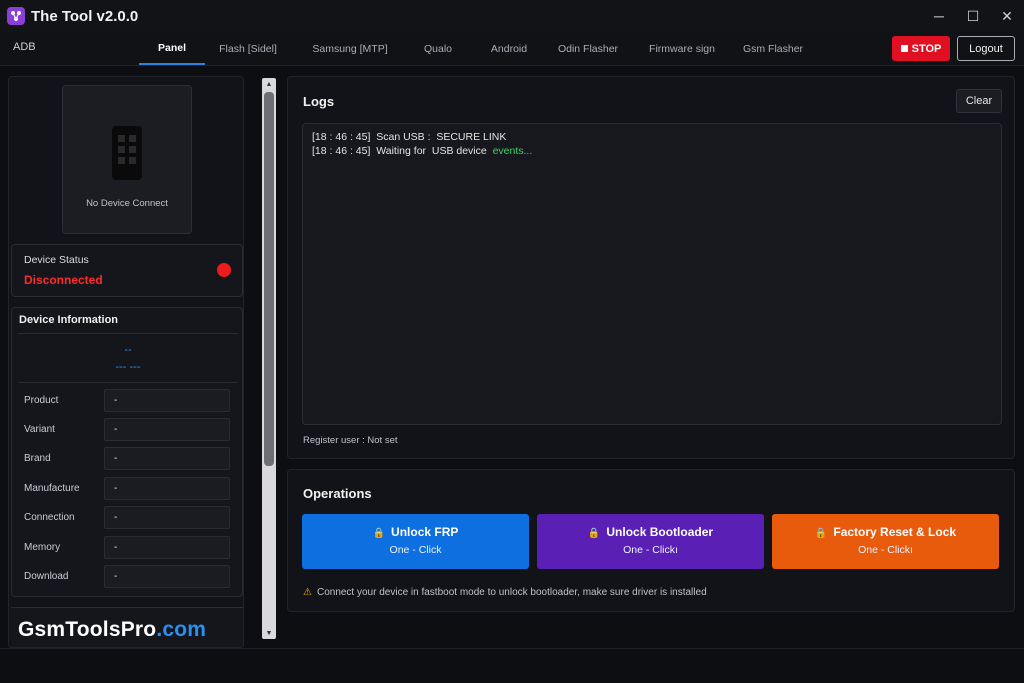 The height and width of the screenshot is (683, 1024). What do you see at coordinates (350, 48) in the screenshot?
I see `tab-samsung-mtp: Samsung [MTP]` at bounding box center [350, 48].